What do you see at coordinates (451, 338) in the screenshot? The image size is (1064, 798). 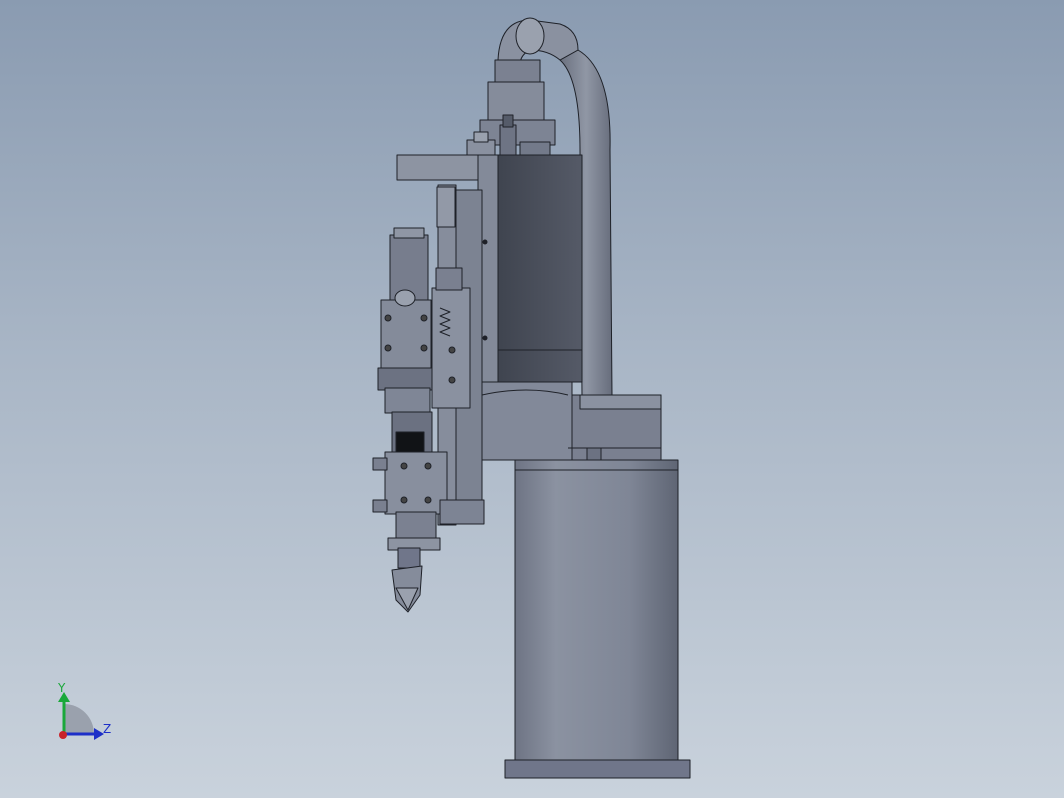 I see `spring-bracket` at bounding box center [451, 338].